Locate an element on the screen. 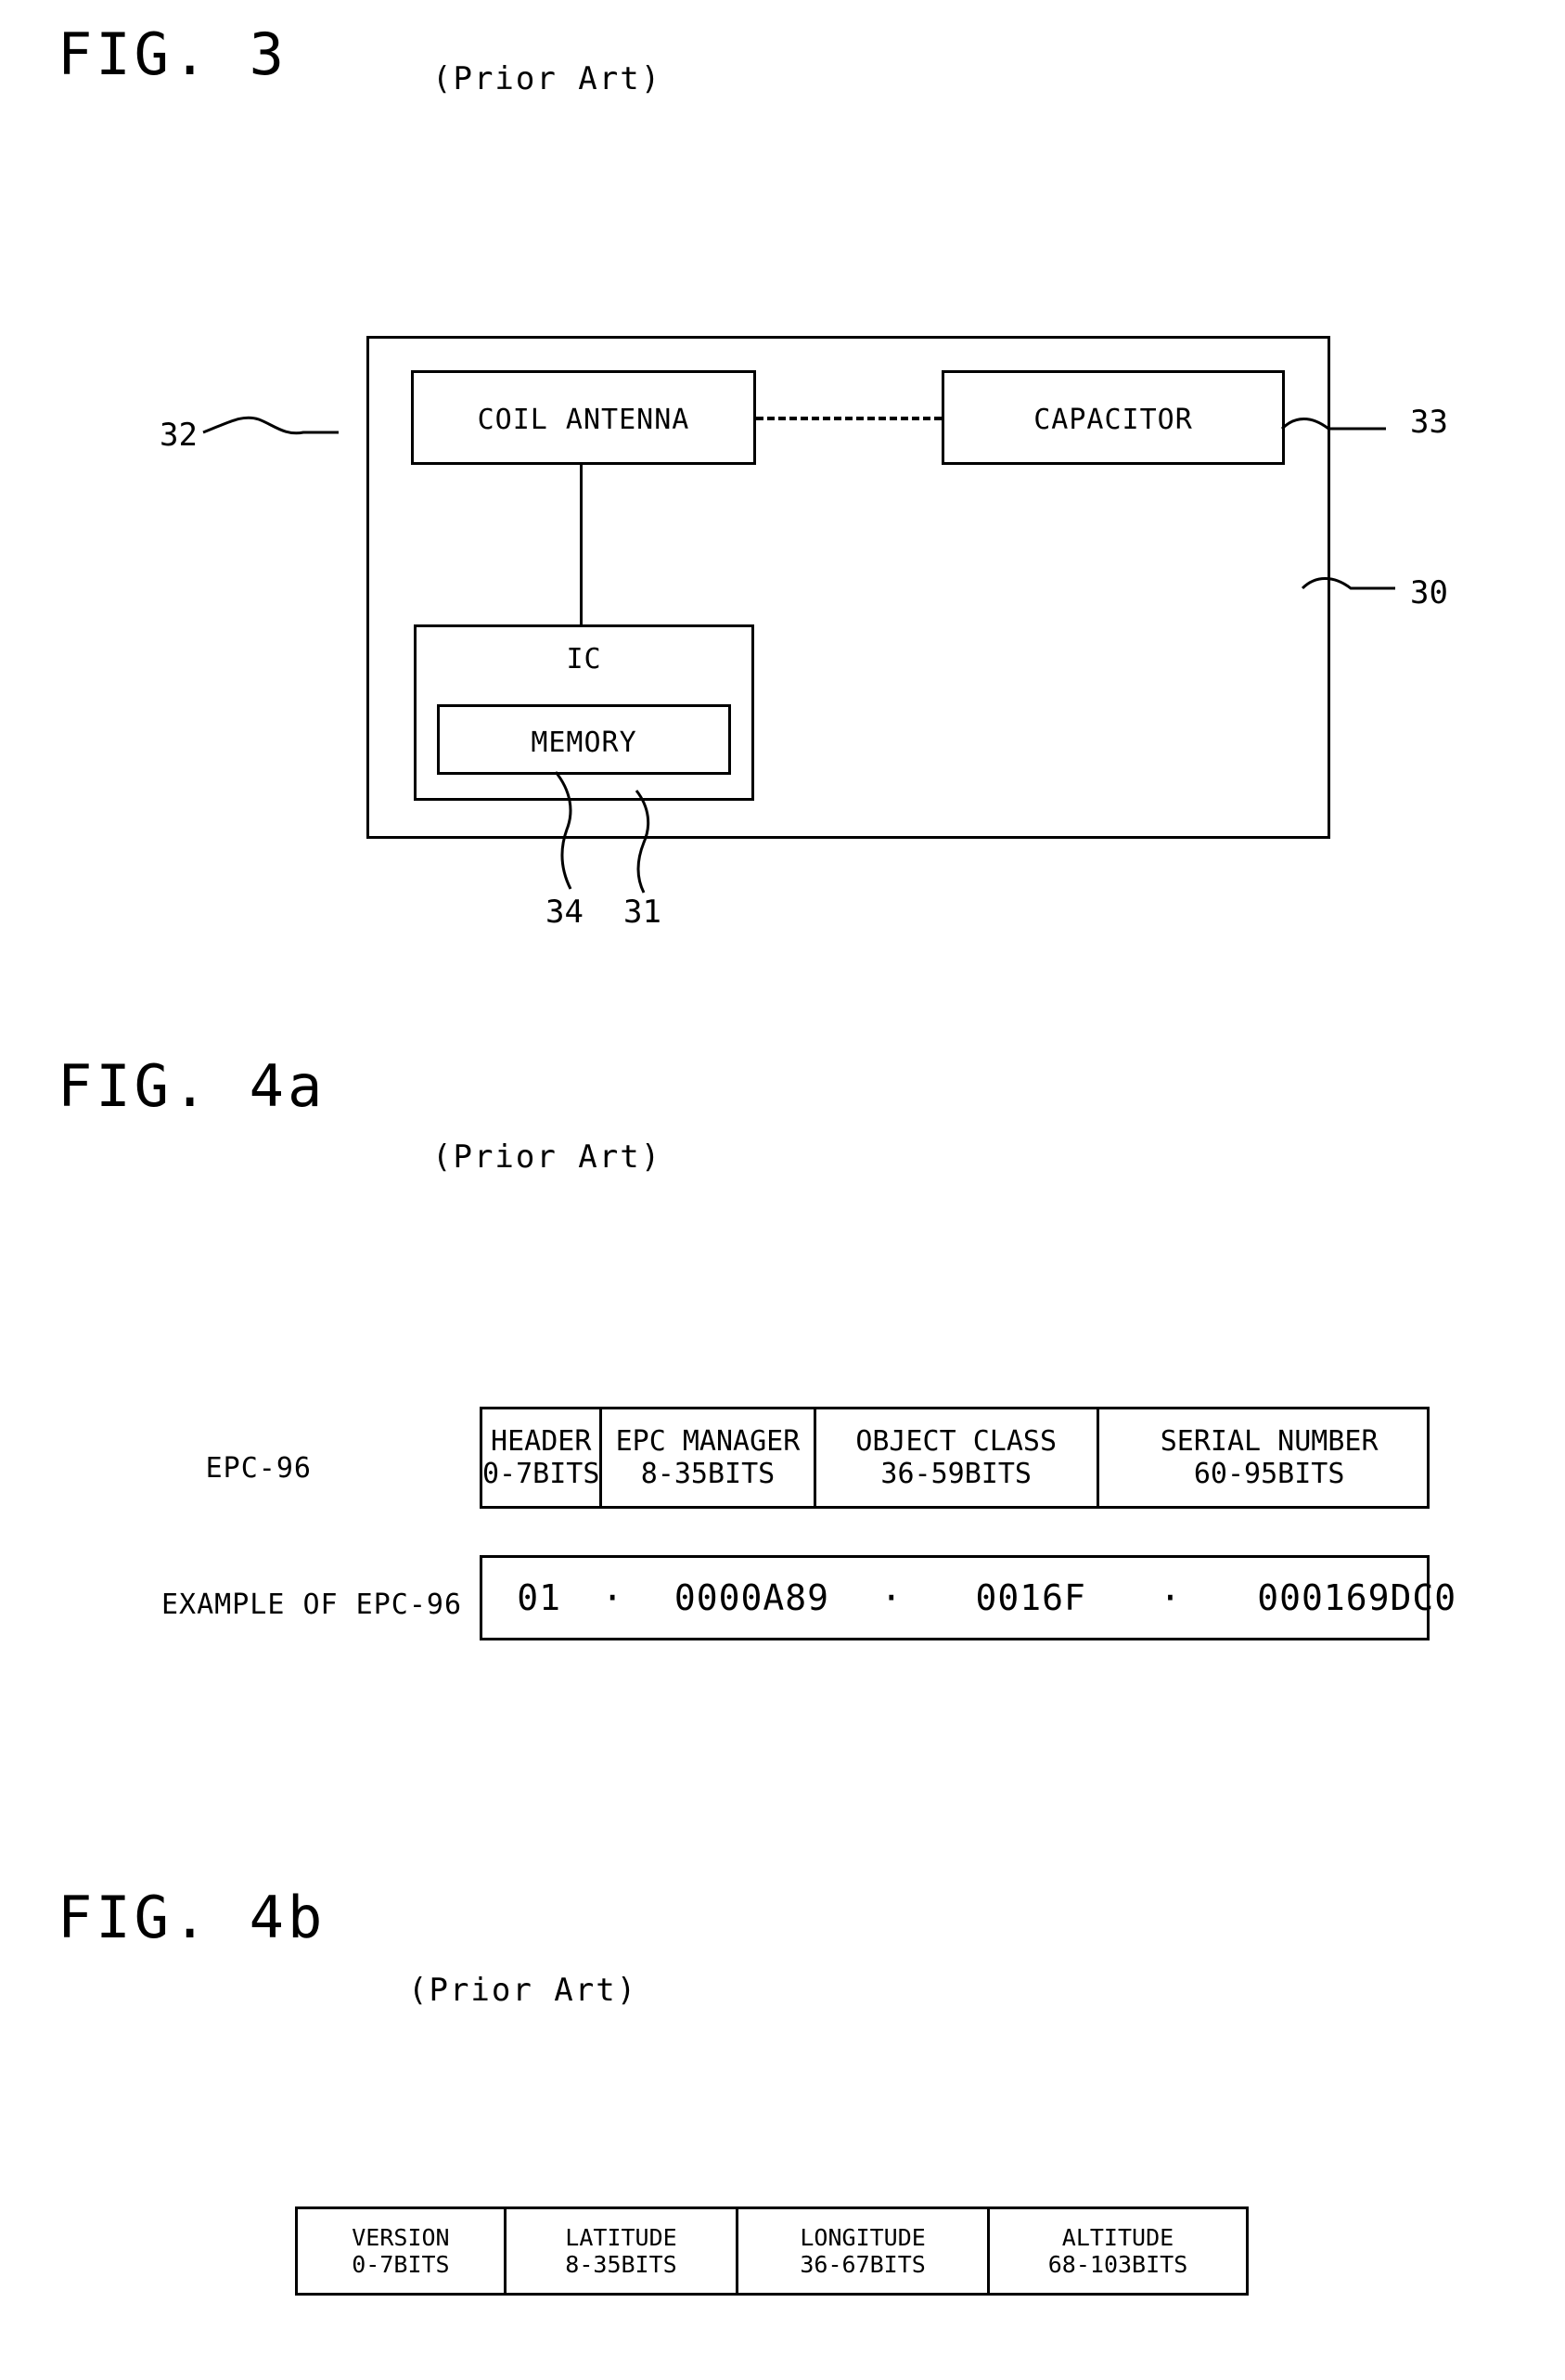 This screenshot has height=2380, width=1565. epc96-example-row-label: EXAMPLE OF EPC-96 is located at coordinates (311, 1605).